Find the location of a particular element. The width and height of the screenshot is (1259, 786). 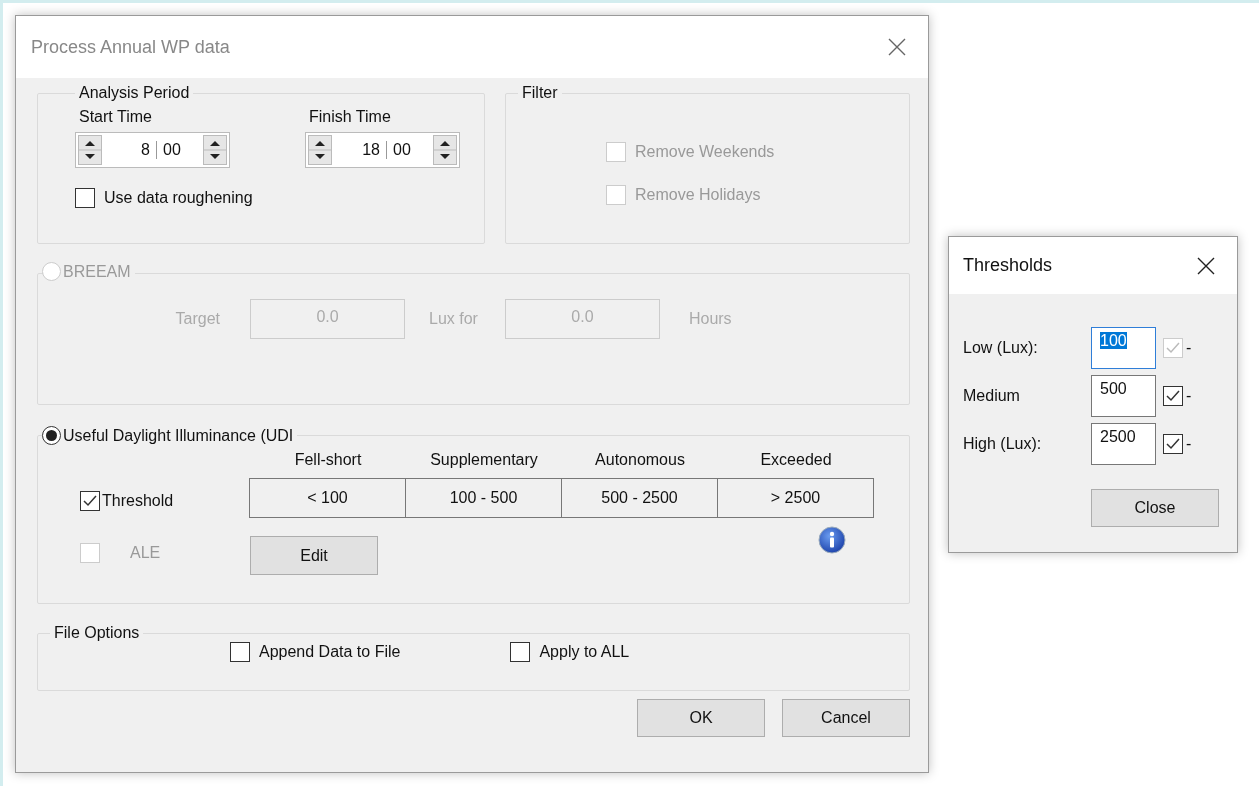

threshold-label: High (Lux): is located at coordinates (1003, 444).